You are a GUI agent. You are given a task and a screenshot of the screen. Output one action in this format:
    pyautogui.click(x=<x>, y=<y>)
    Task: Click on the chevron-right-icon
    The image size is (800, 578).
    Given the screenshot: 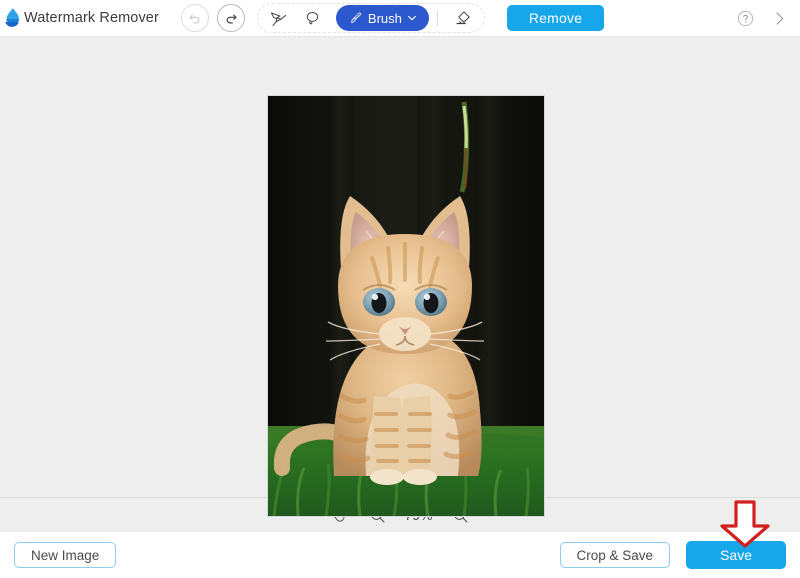 What is the action you would take?
    pyautogui.click(x=779, y=18)
    